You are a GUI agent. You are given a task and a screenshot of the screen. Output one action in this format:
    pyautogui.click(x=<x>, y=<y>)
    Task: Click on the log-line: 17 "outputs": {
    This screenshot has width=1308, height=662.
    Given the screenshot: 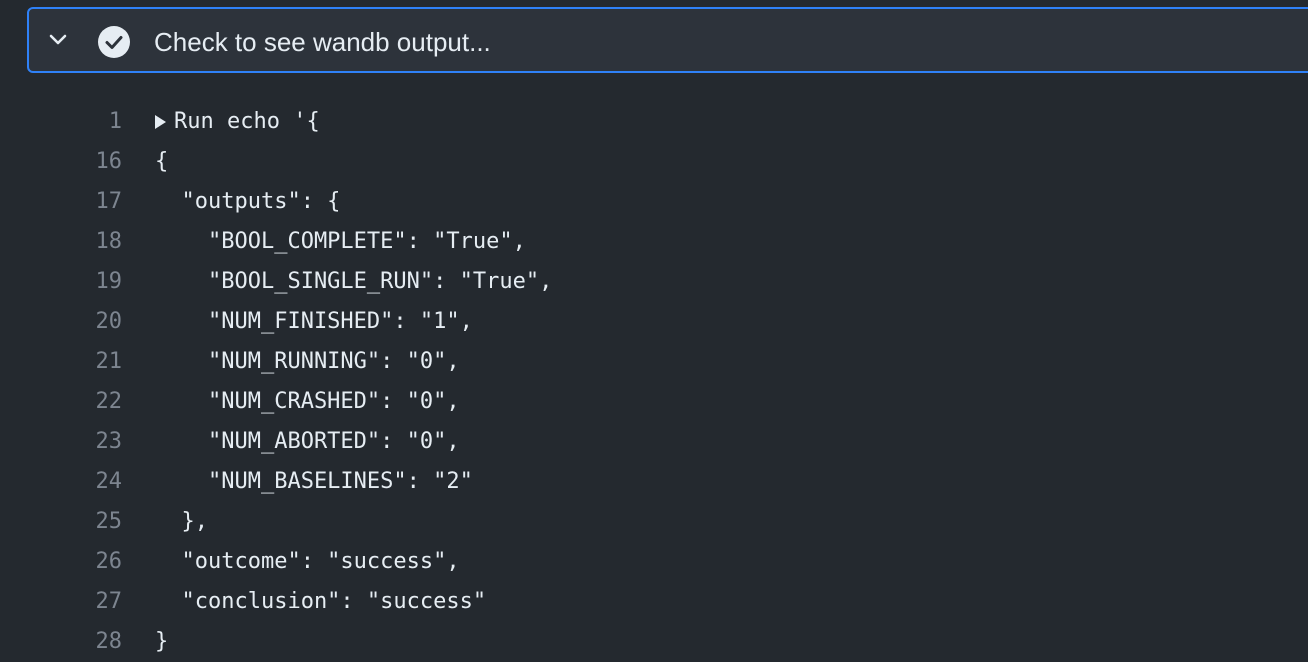 What is the action you would take?
    pyautogui.click(x=654, y=202)
    